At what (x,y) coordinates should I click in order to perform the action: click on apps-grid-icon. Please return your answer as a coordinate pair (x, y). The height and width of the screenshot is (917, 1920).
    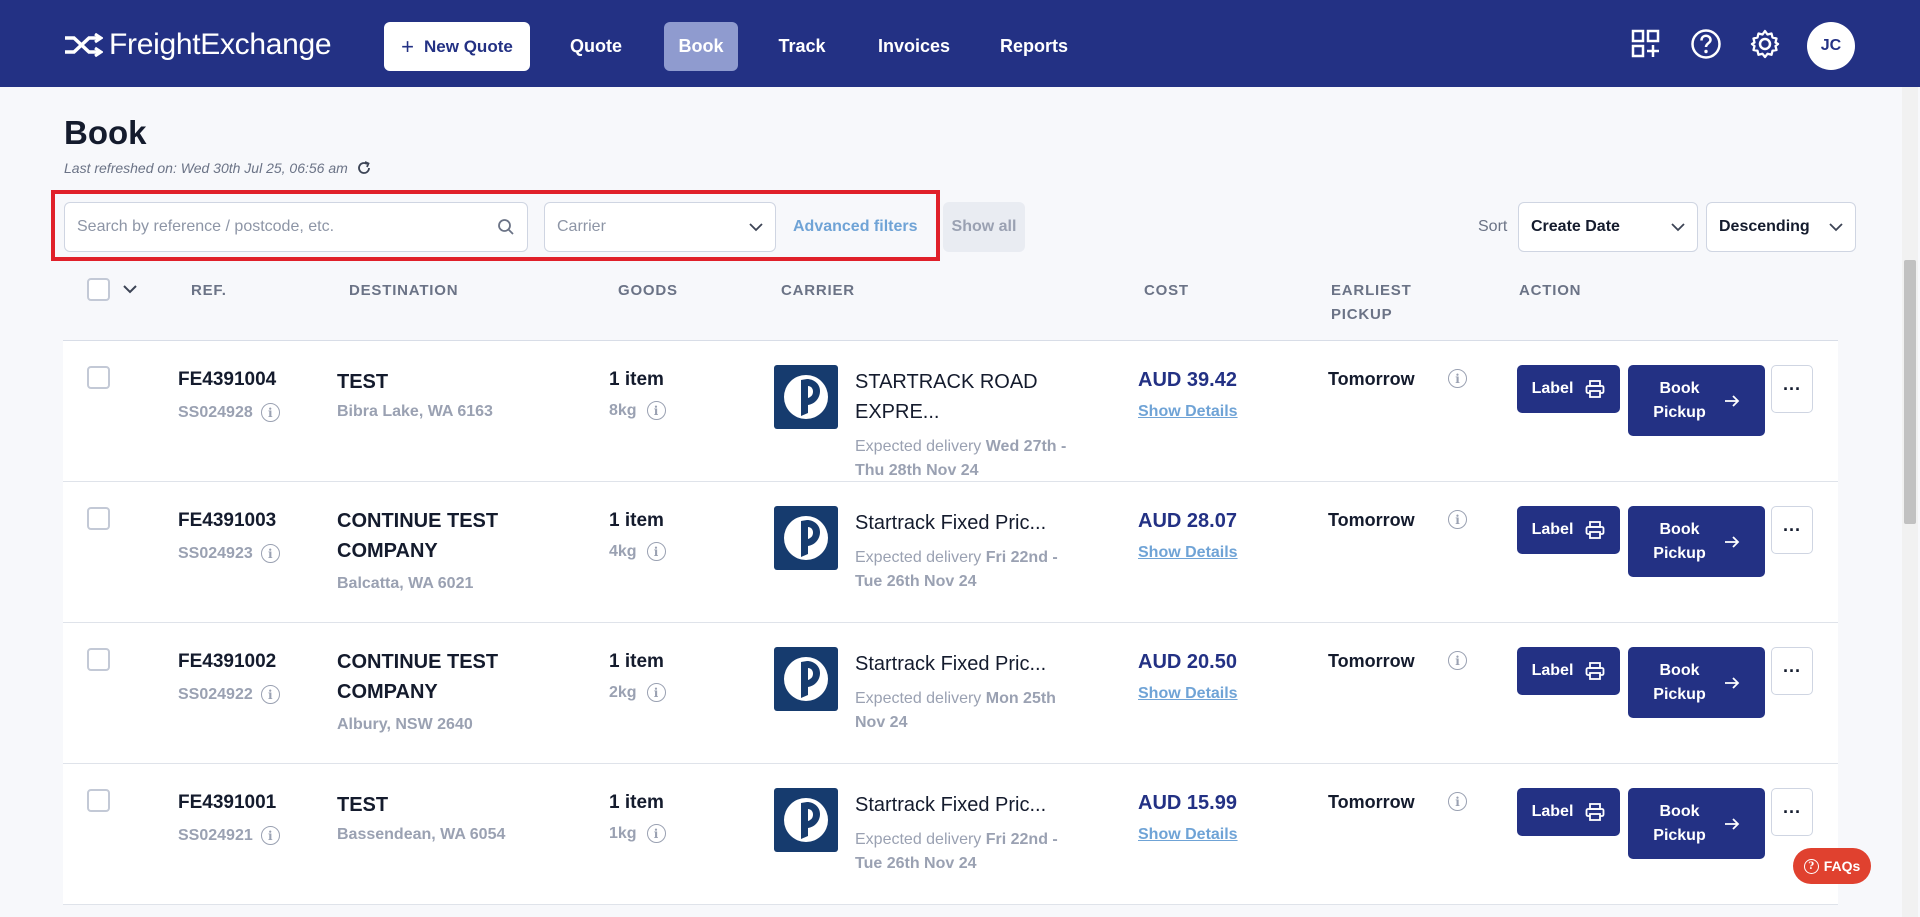
    Looking at the image, I should click on (1646, 44).